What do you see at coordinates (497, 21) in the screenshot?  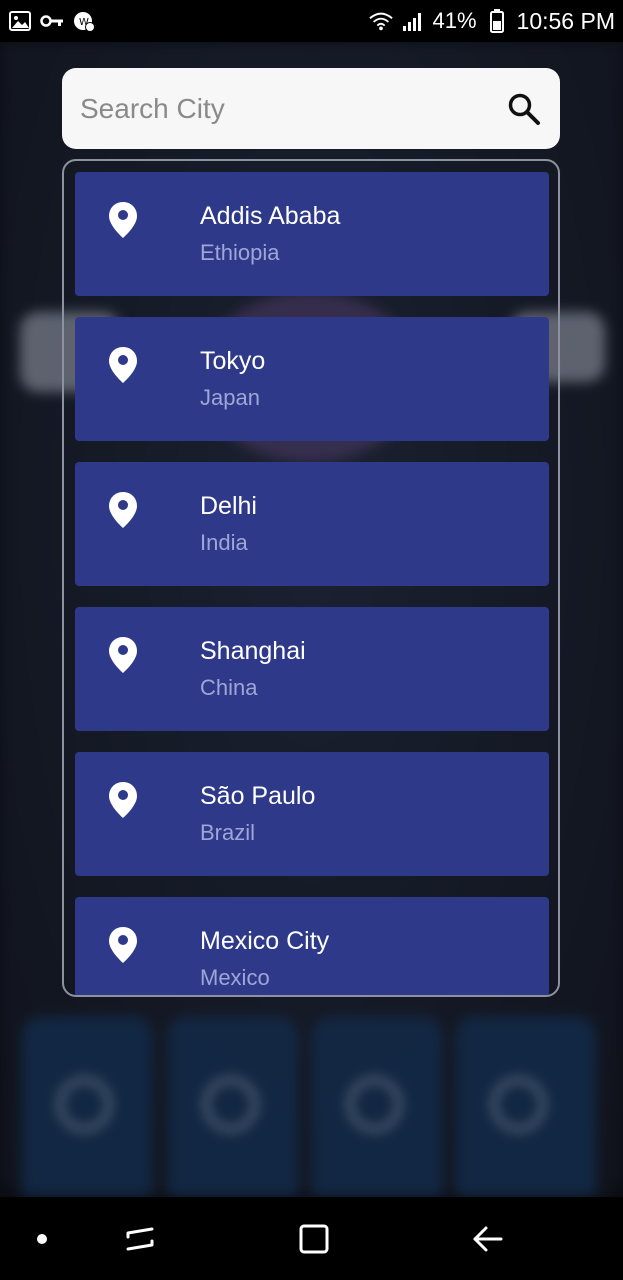 I see `battery-icon` at bounding box center [497, 21].